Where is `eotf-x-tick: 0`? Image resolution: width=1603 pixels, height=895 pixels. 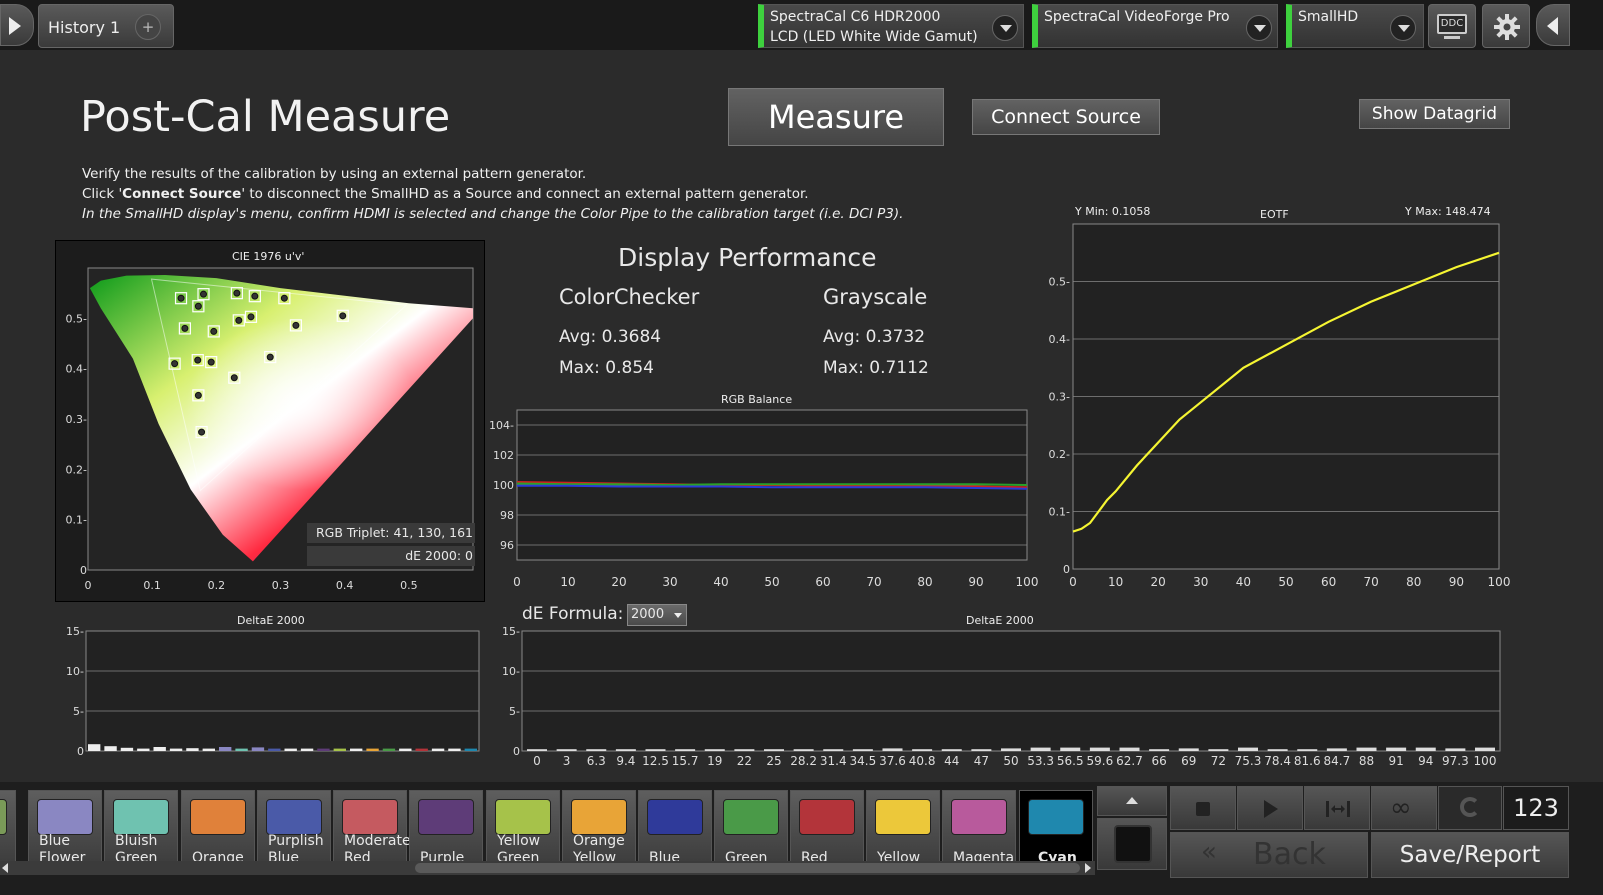 eotf-x-tick: 0 is located at coordinates (1073, 582).